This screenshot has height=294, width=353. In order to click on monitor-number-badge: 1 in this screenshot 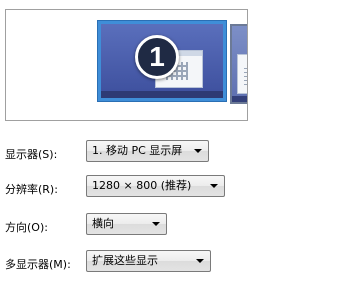, I will do `click(157, 57)`.